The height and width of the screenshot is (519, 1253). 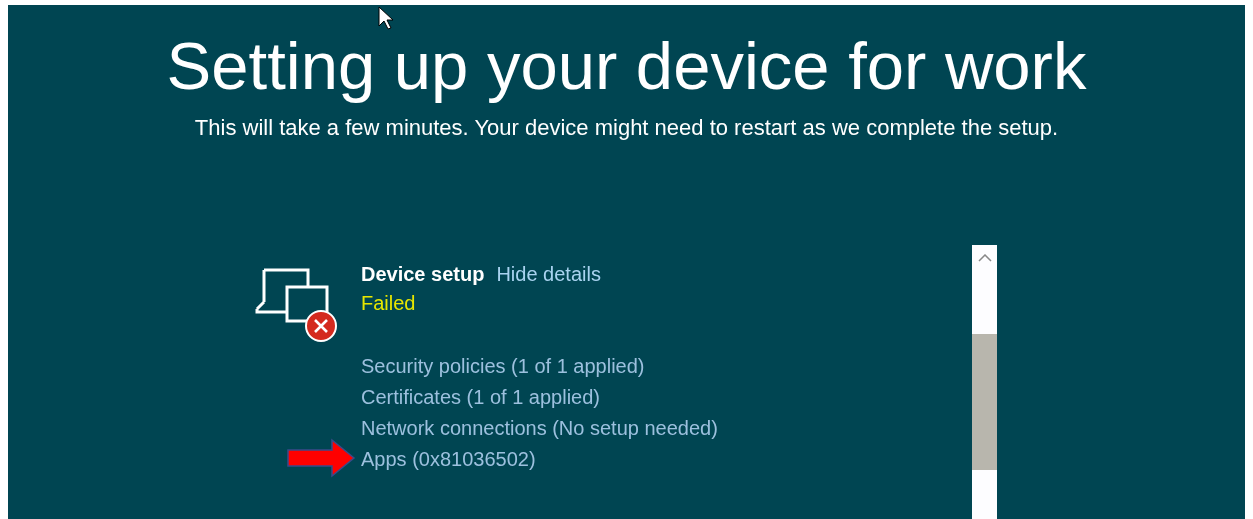 I want to click on page-title: Setting up your device for work, so click(x=626, y=66).